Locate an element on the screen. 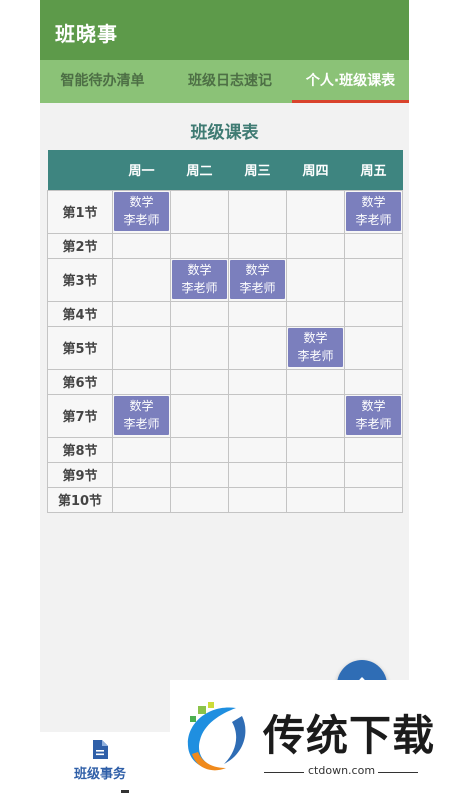 Image resolution: width=450 pixels, height=800 pixels. timetable-row: 第7节 数学 李老师 数学 李老师 is located at coordinates (225, 415).